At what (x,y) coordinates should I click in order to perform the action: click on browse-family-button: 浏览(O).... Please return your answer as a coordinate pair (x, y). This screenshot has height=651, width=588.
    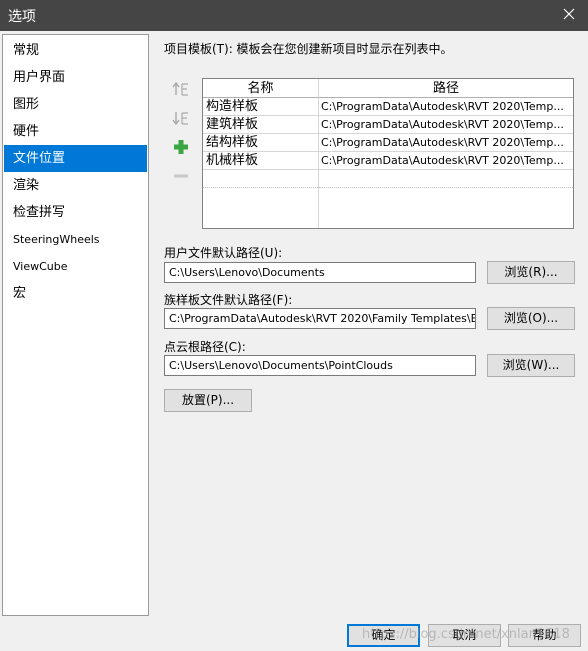
    Looking at the image, I should click on (531, 318).